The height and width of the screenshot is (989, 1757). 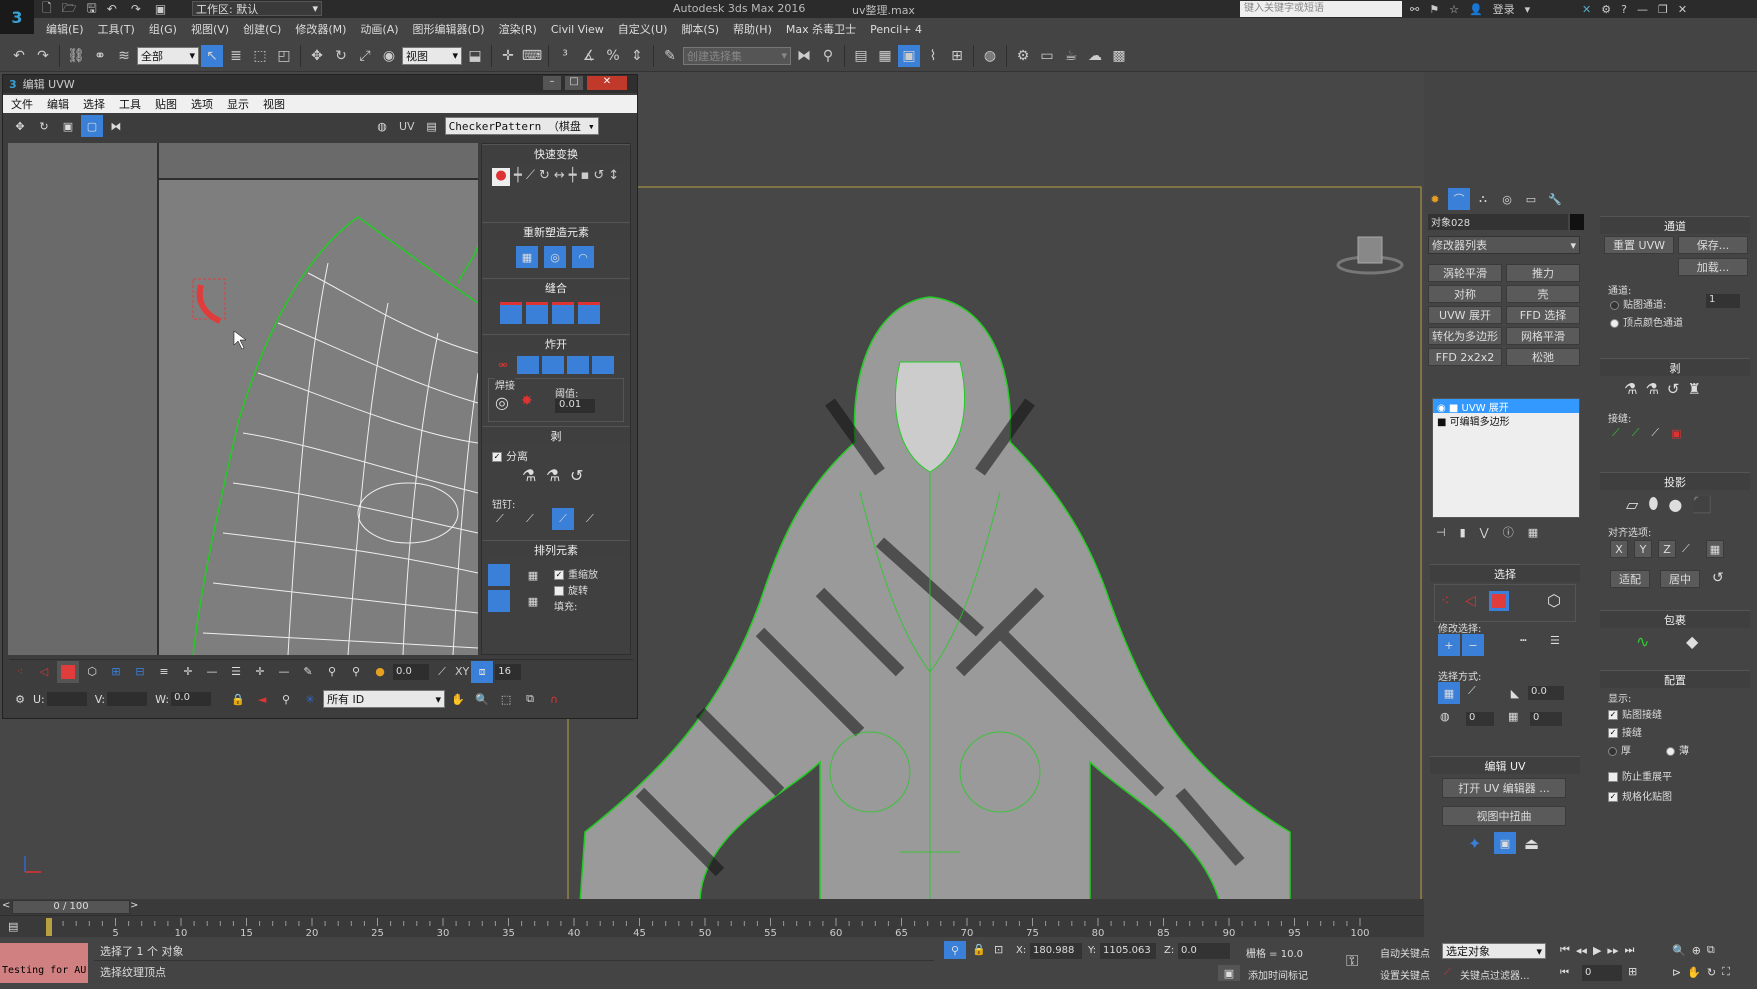 What do you see at coordinates (1624, 9) in the screenshot?
I see `help-icon: ?` at bounding box center [1624, 9].